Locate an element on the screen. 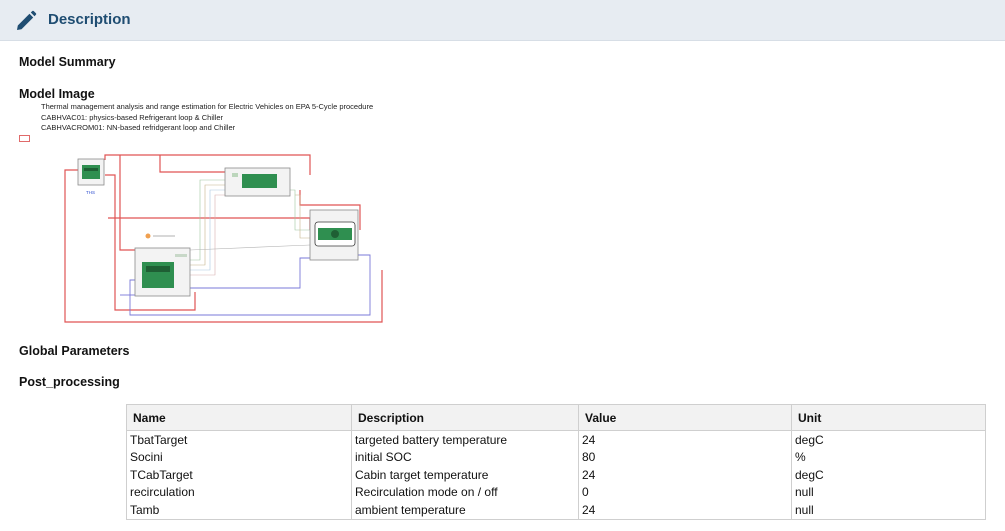 This screenshot has height=531, width=1005. battery-block is located at coordinates (162, 272).